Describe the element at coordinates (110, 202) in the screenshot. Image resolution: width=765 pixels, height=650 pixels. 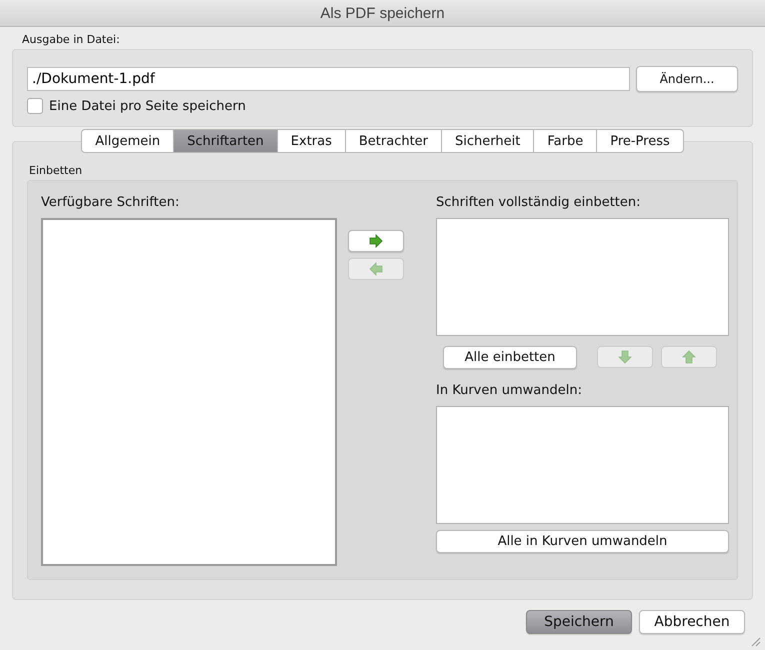
I see `list-label: Verfügbare Schriften:` at that location.